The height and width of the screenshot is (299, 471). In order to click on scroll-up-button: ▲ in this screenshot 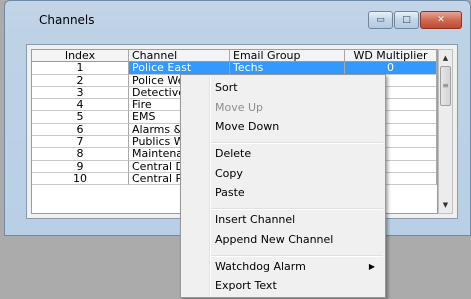, I will do `click(445, 58)`.